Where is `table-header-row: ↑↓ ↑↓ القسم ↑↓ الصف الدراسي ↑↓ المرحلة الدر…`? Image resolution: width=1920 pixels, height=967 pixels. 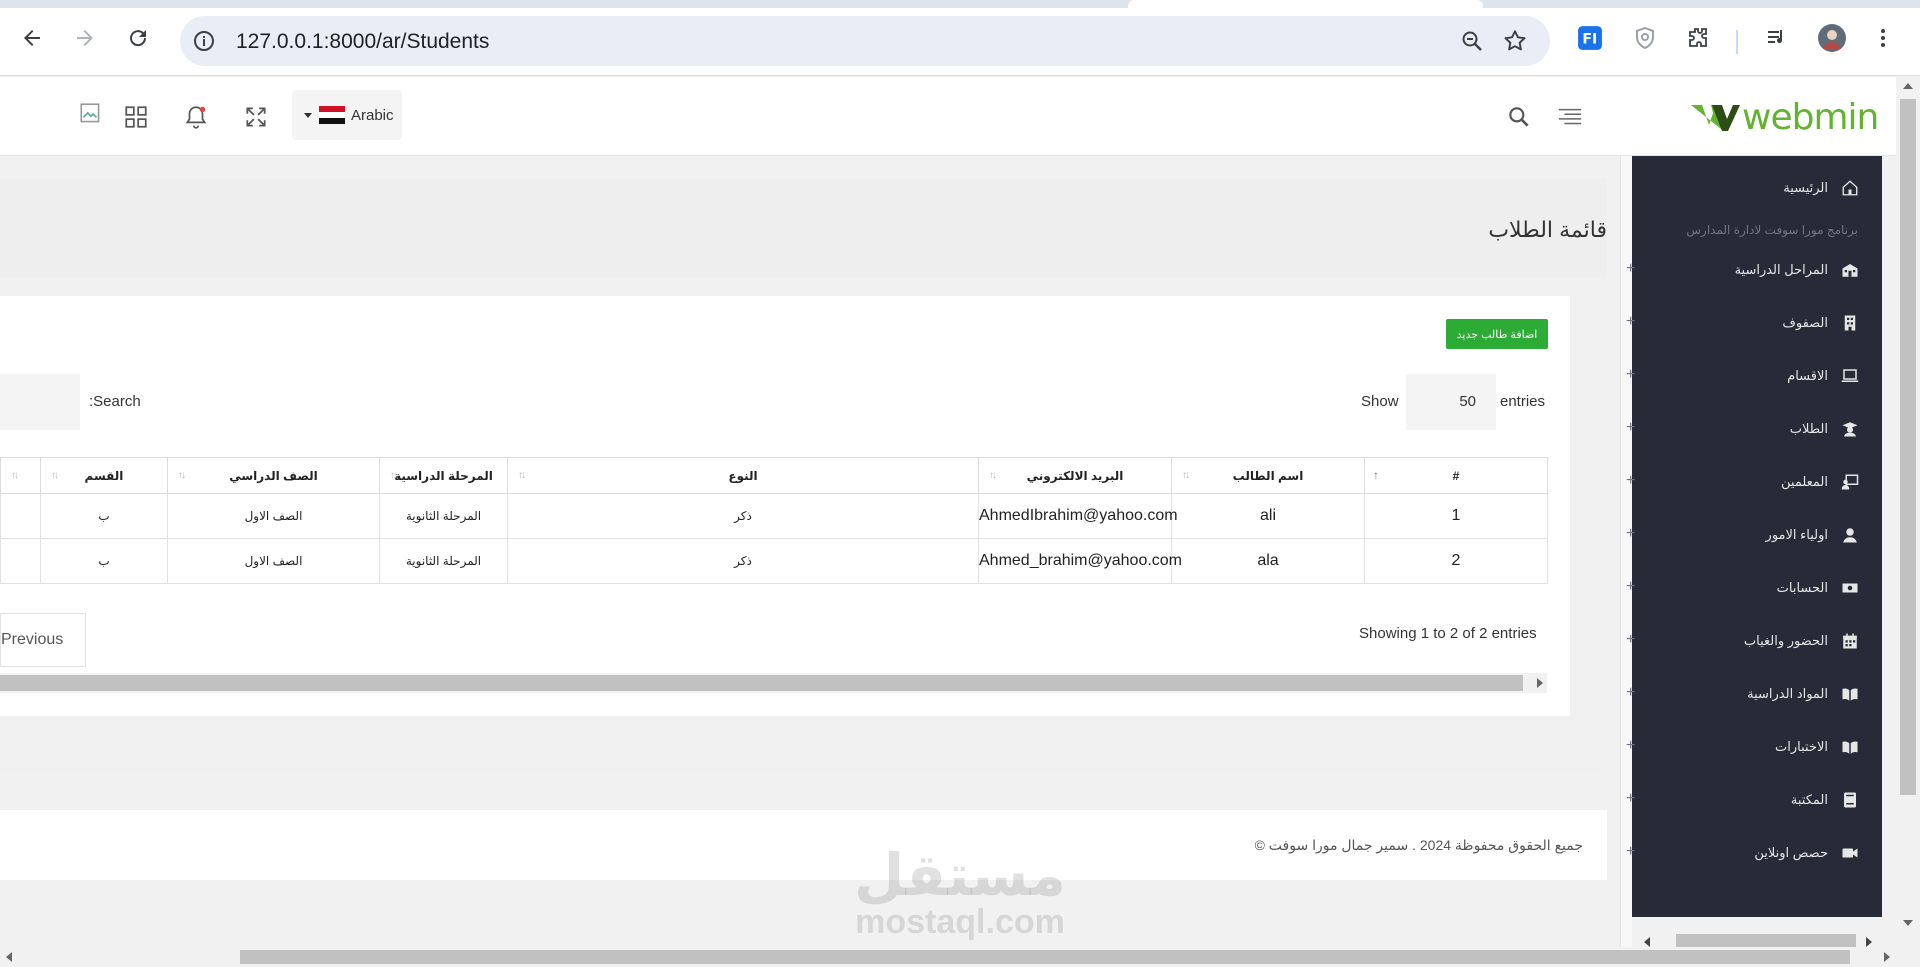 table-header-row: ↑↓ ↑↓ القسم ↑↓ الصف الدراسي ↑↓ المرحلة الدر… is located at coordinates (774, 475).